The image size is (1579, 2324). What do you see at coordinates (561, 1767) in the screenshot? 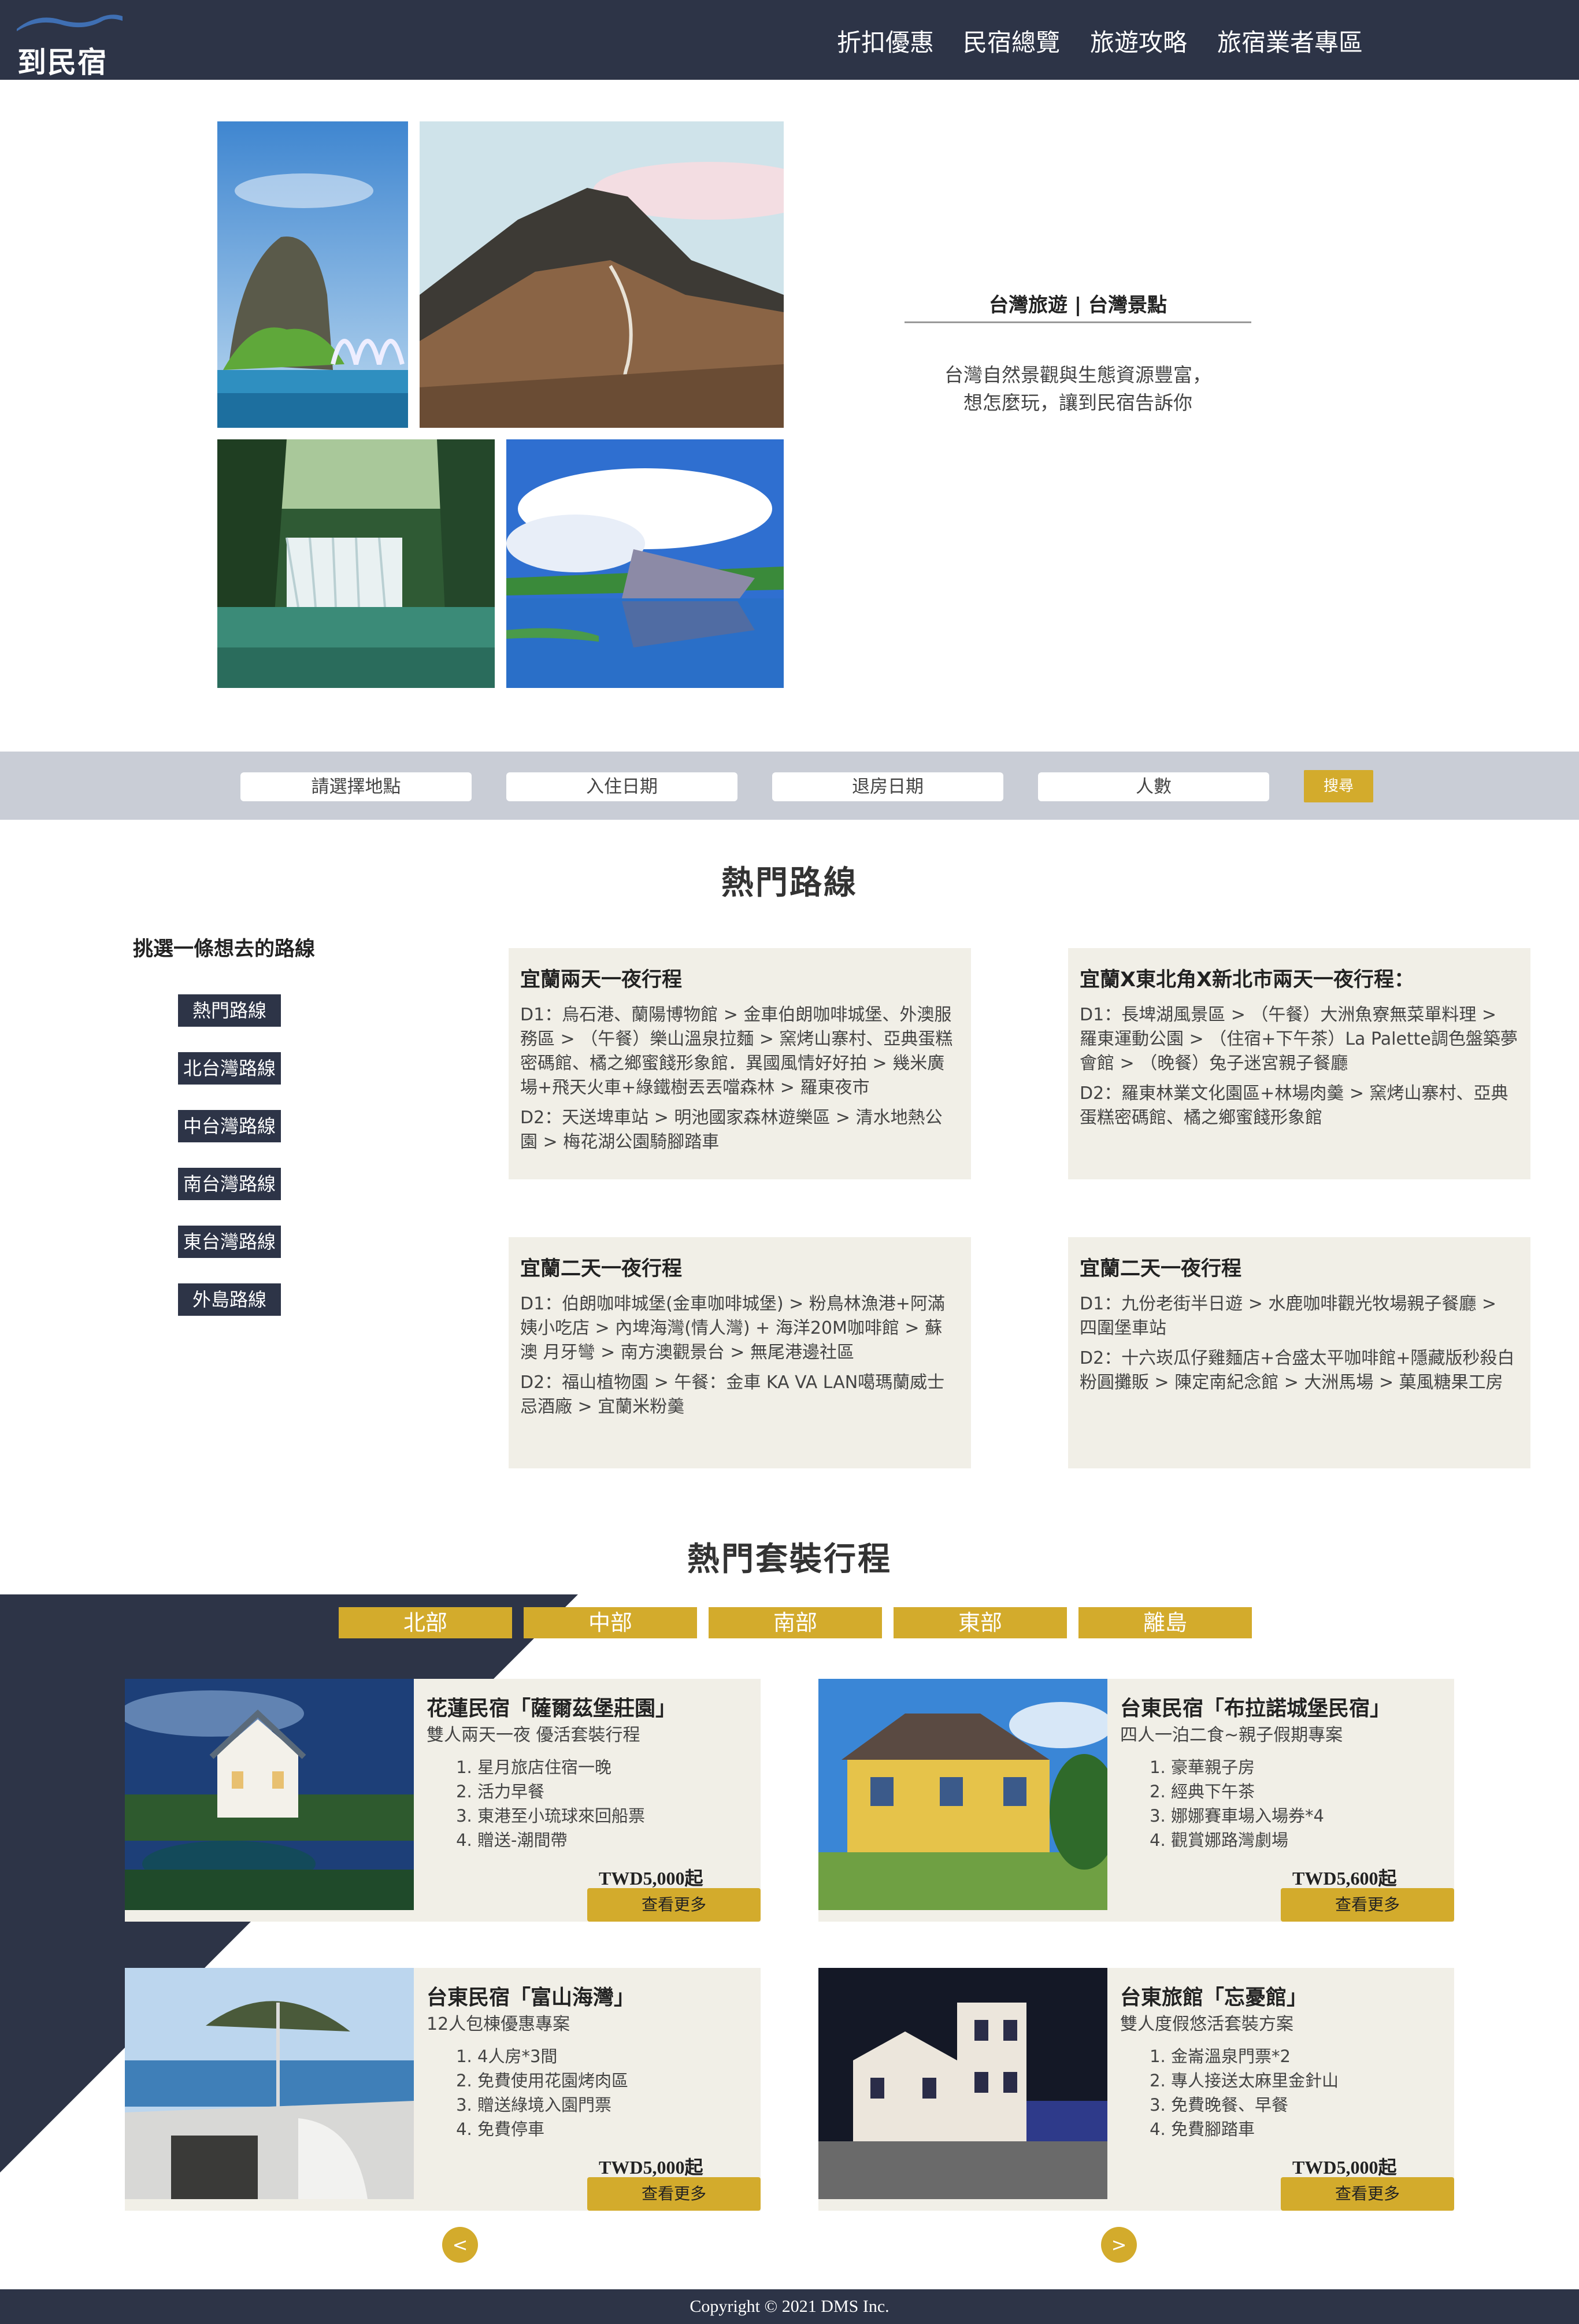
I see `package-item: 星月旅店住宿一晚` at bounding box center [561, 1767].